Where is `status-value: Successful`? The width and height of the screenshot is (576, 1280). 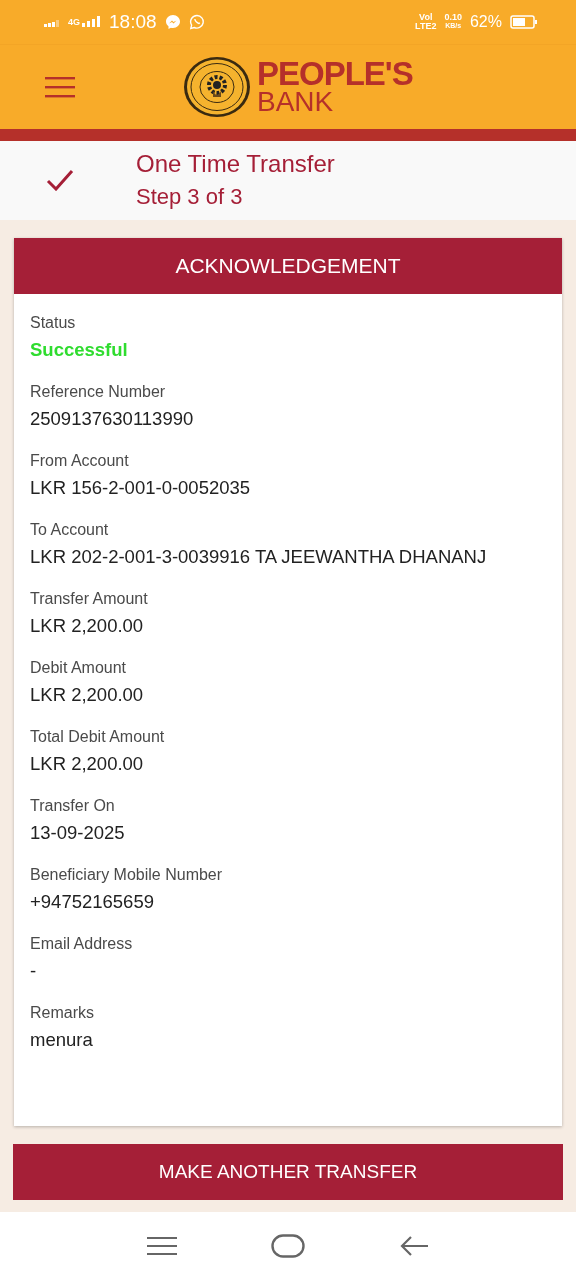 status-value: Successful is located at coordinates (79, 350).